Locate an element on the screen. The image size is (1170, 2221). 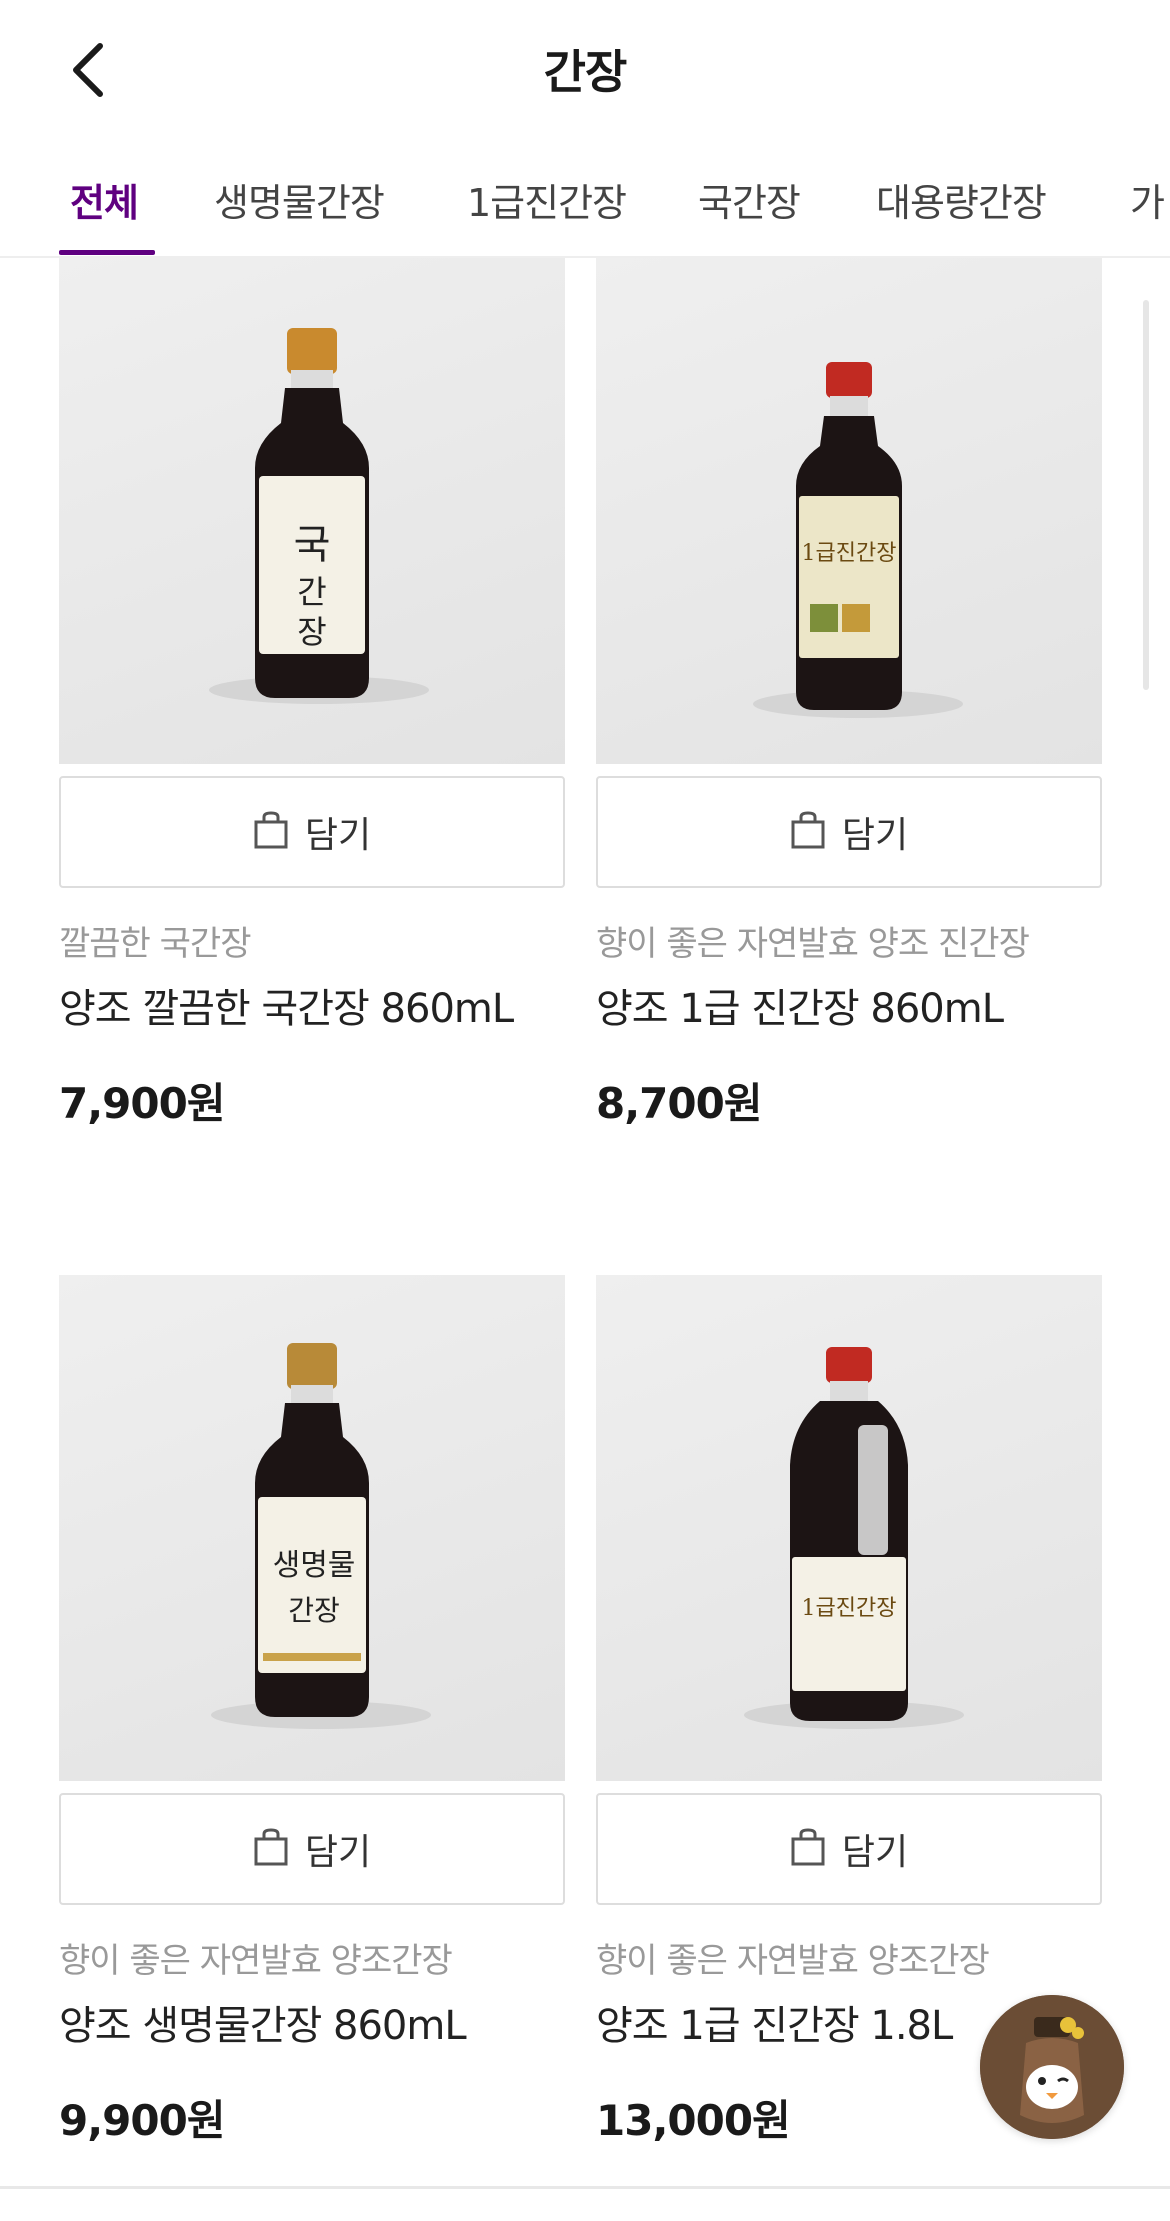
svg-text: 장 is located at coordinates (311, 632).